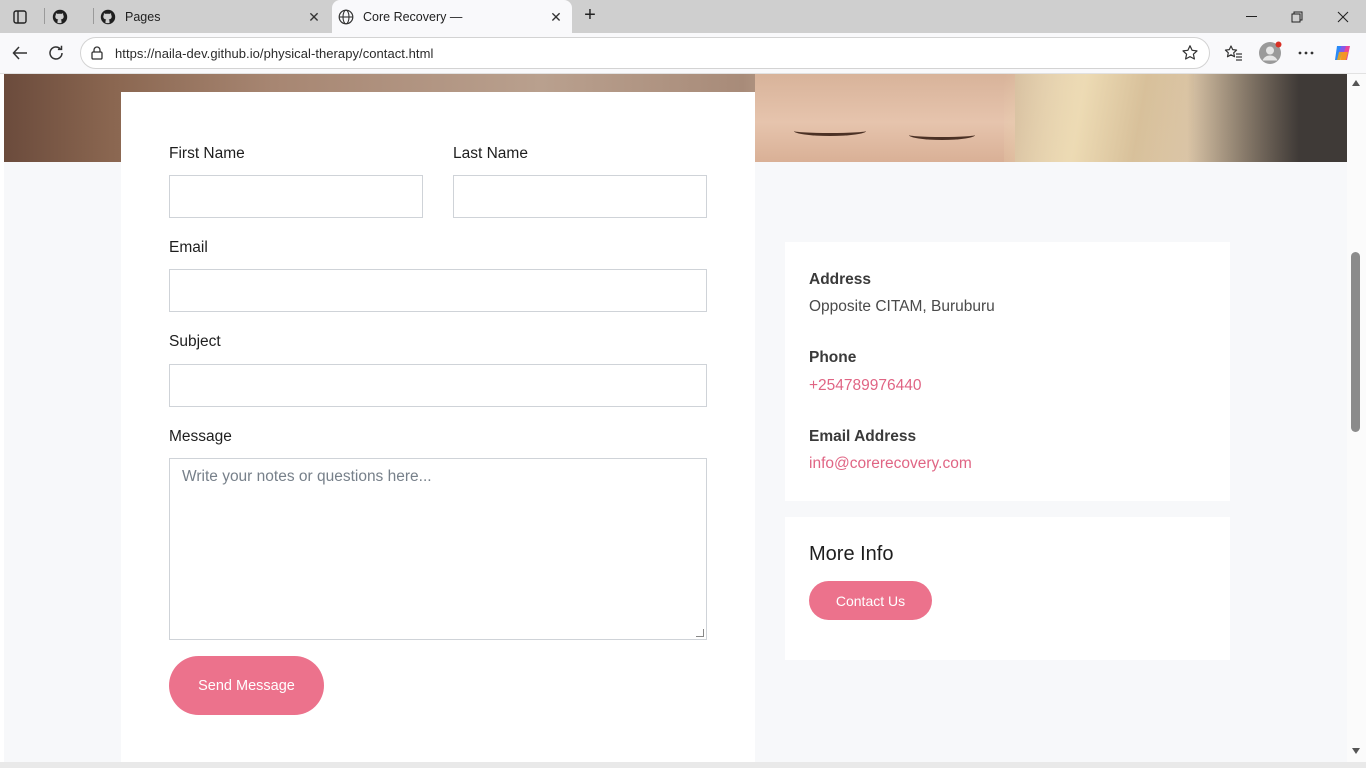  I want to click on sidebar-toggle-icon, so click(20, 17).